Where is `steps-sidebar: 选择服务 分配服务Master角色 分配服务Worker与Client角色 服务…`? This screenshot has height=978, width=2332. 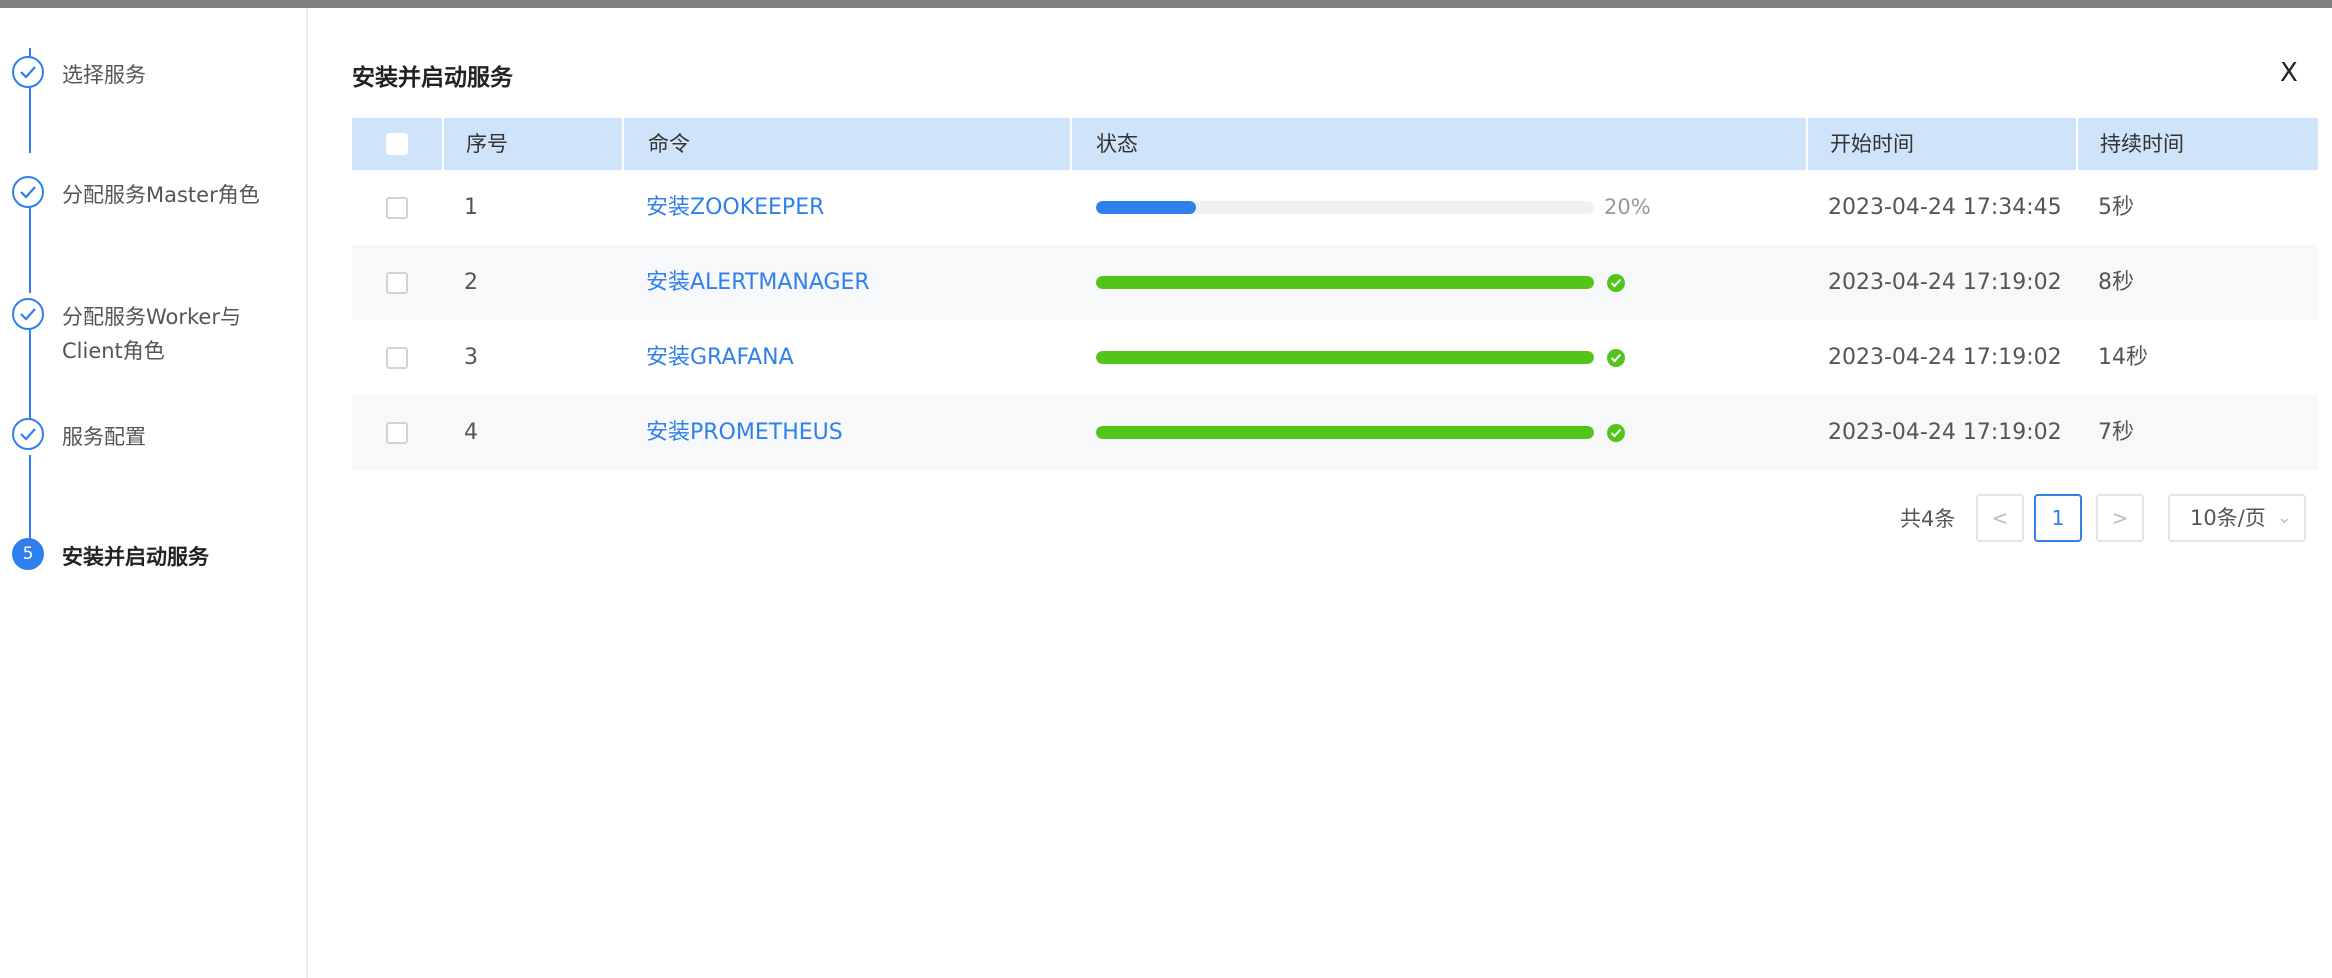 steps-sidebar: 选择服务 分配服务Master角色 分配服务Worker与Client角色 服务… is located at coordinates (154, 493).